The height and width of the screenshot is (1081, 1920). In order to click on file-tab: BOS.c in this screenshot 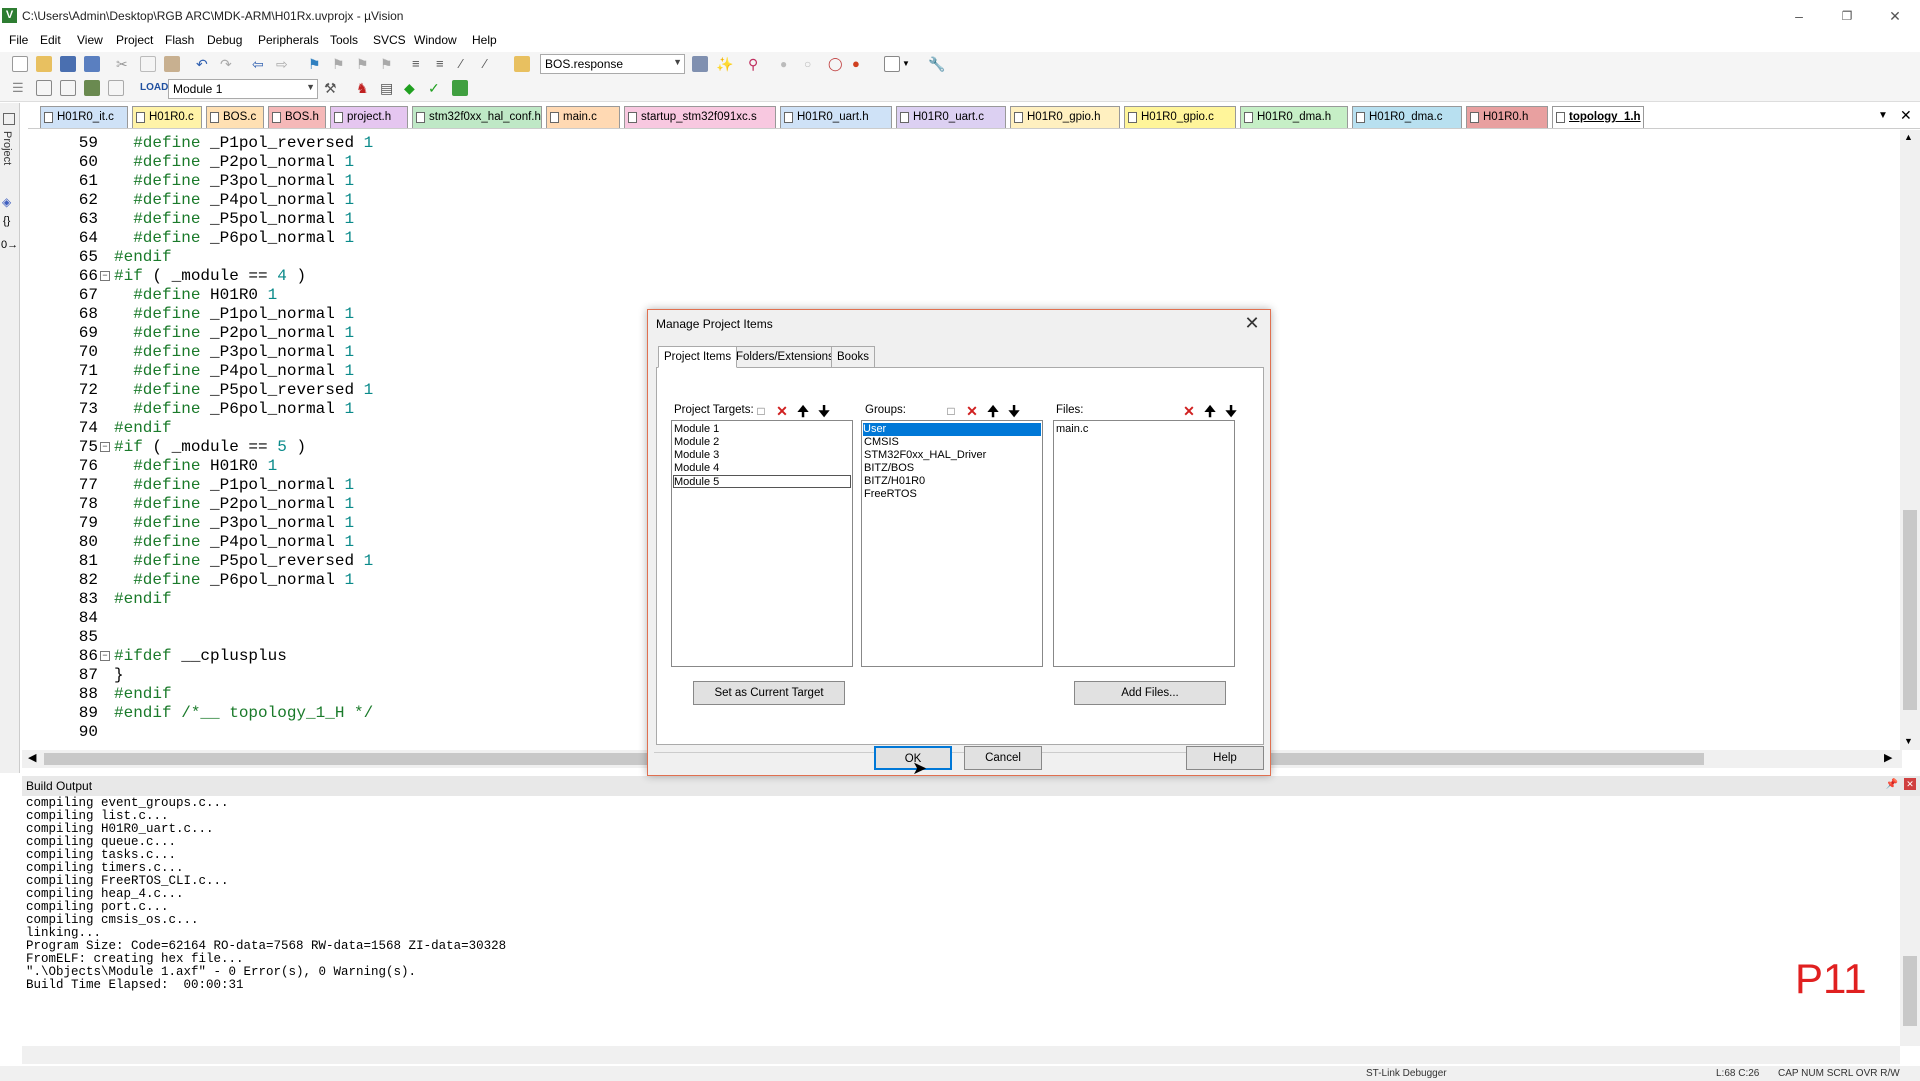, I will do `click(235, 117)`.